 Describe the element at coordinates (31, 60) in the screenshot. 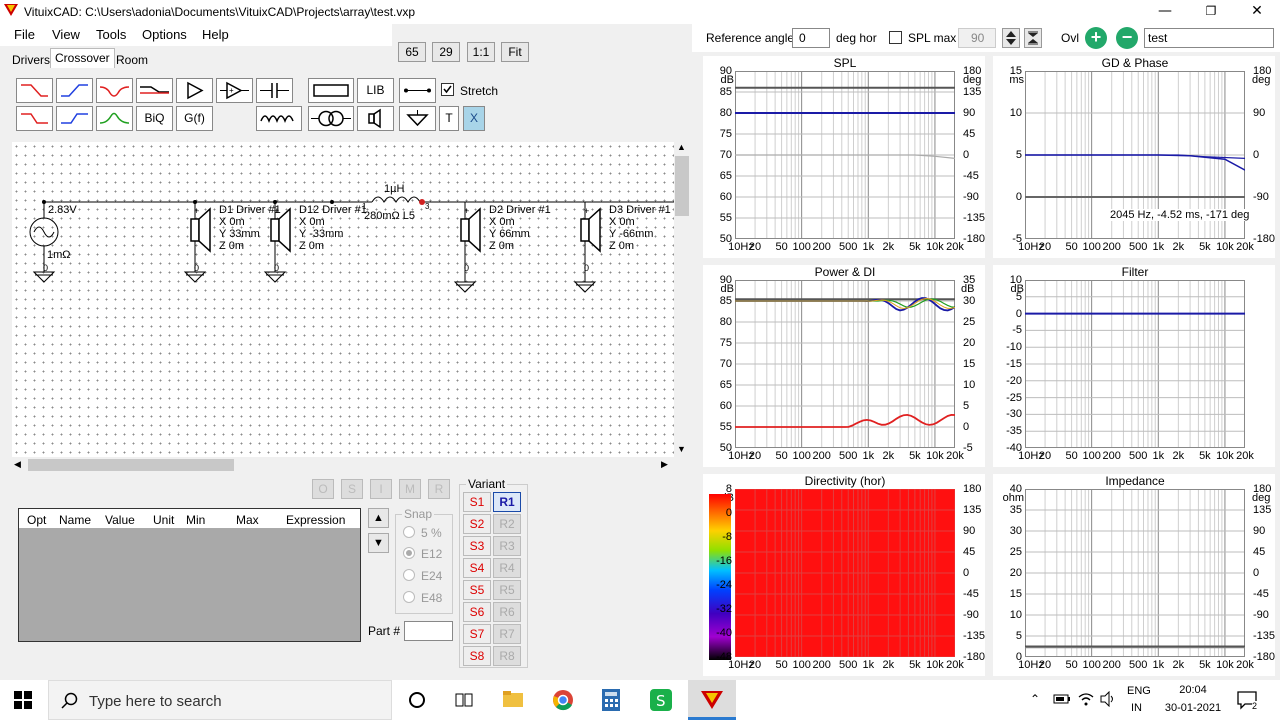

I see `tab-drivers: Drivers` at that location.